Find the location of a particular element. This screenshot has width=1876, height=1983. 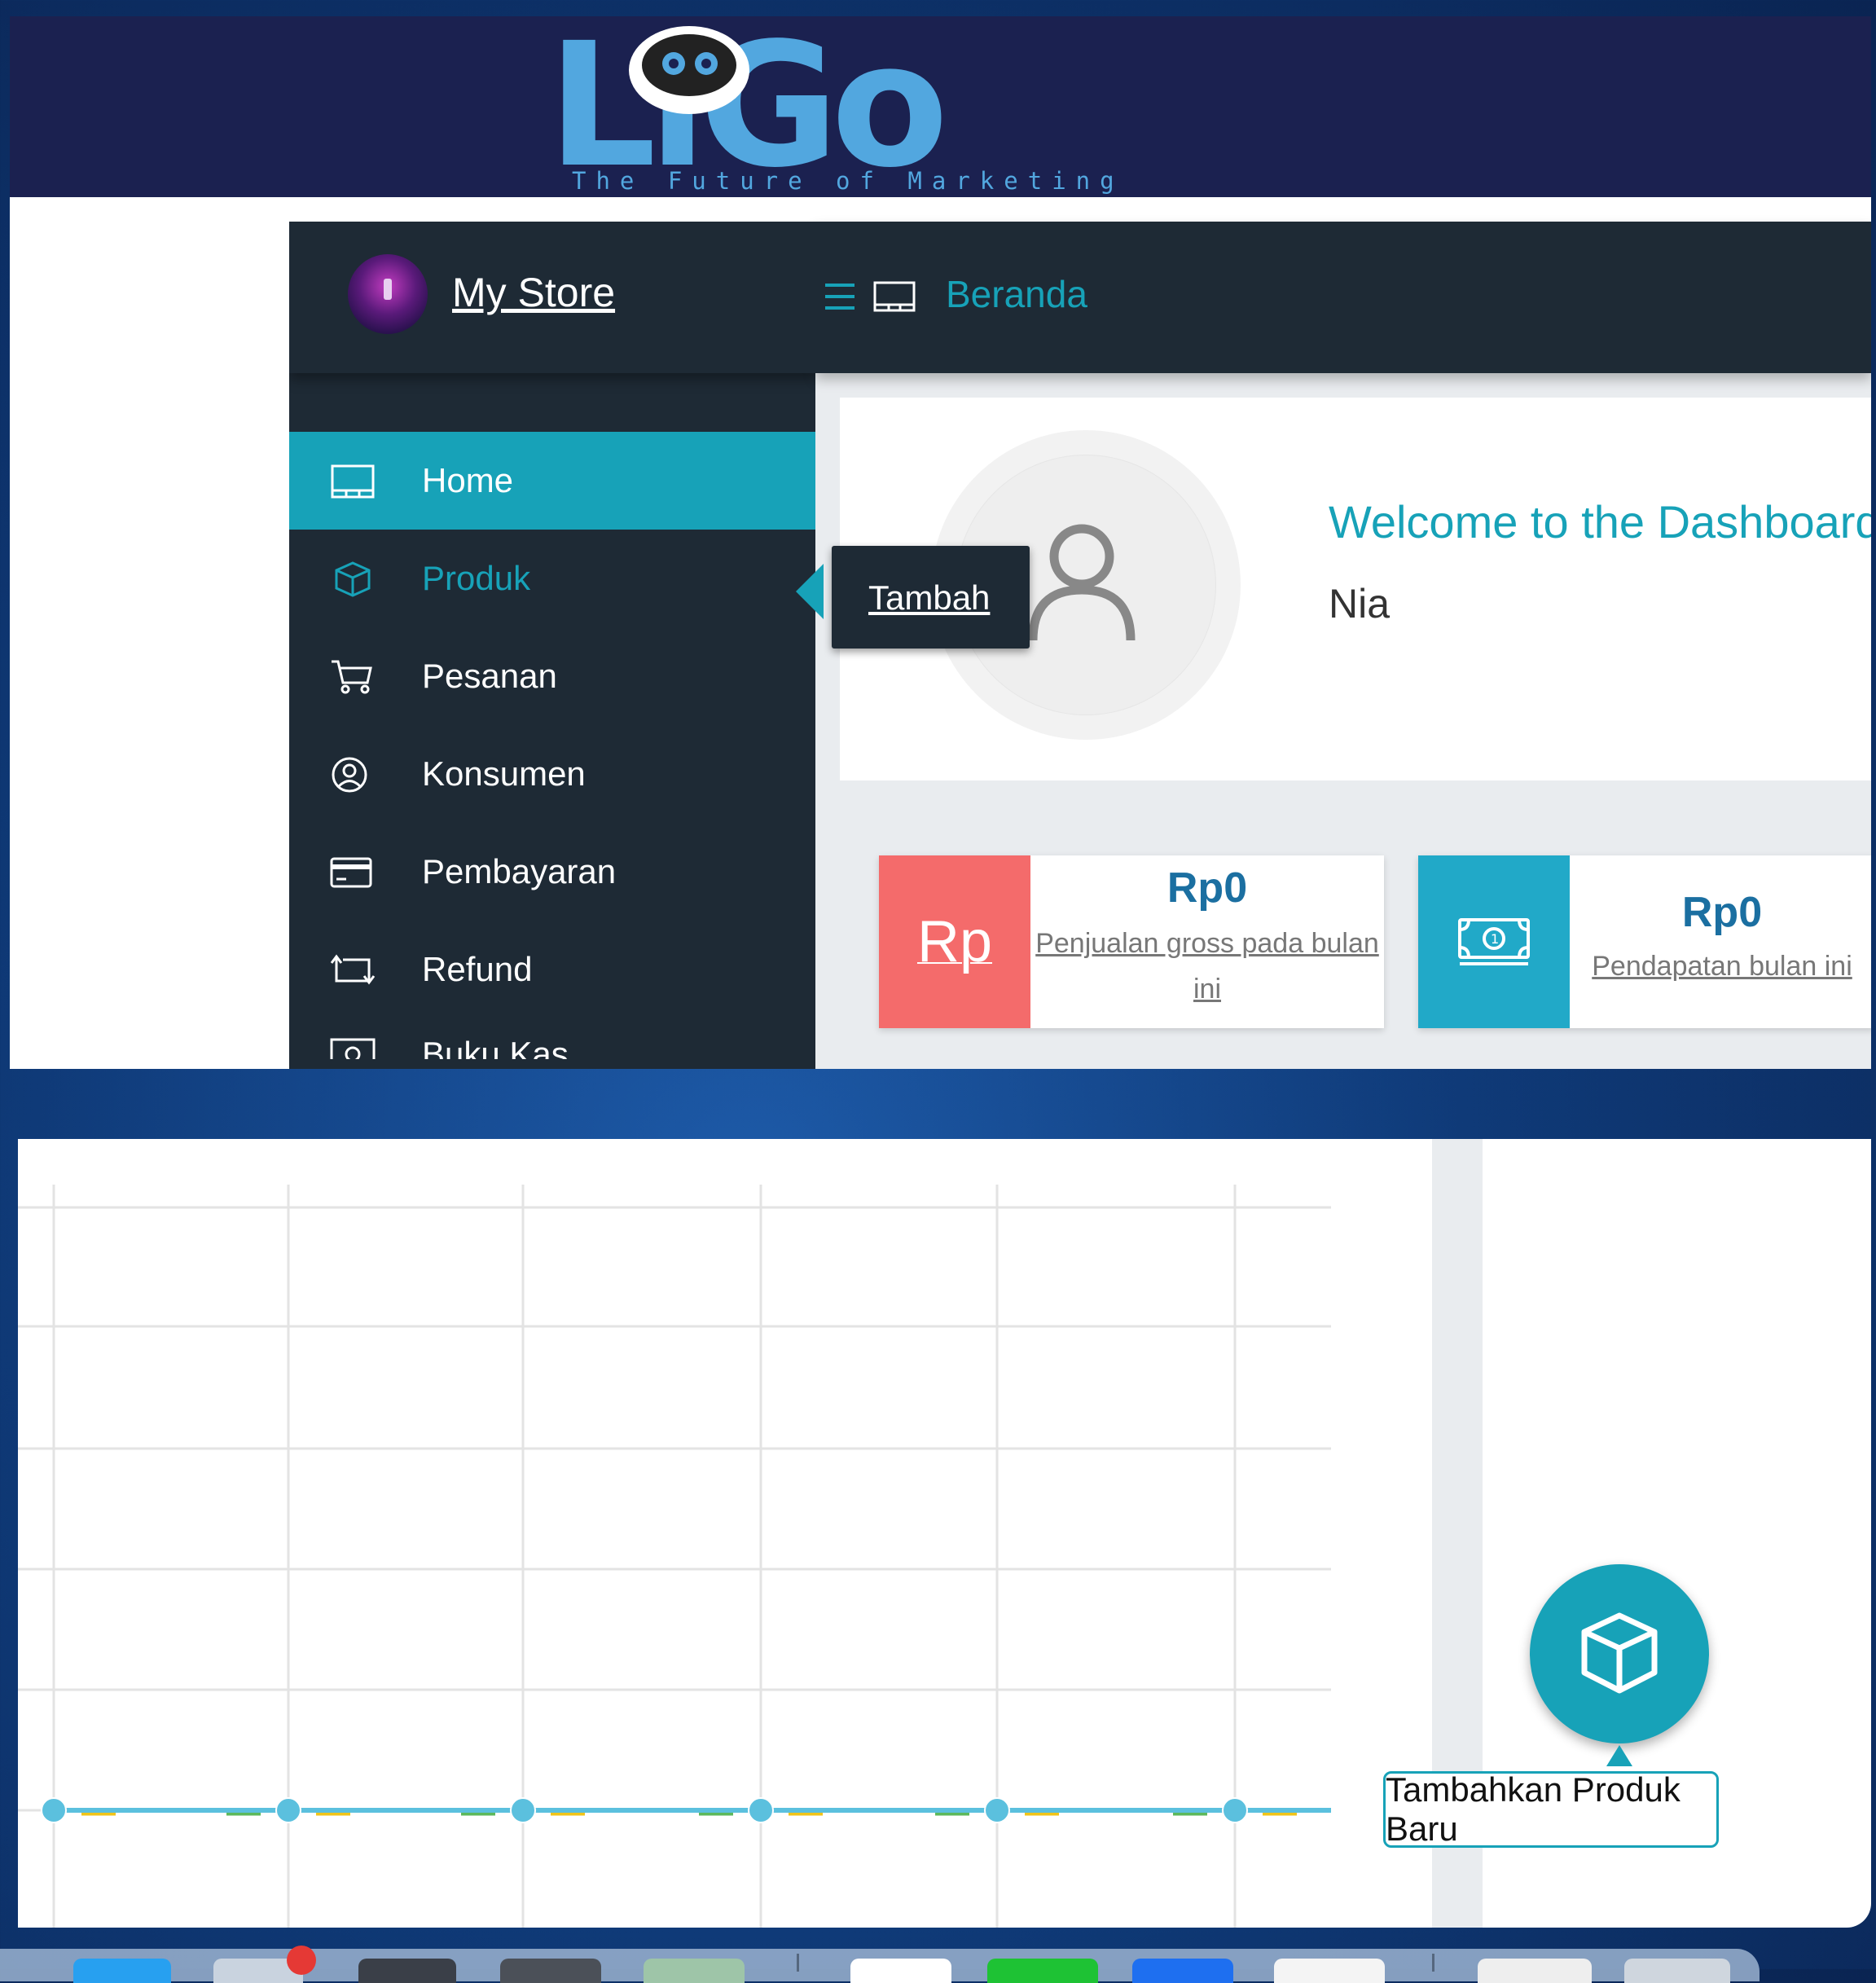

sidebar-item-label: Refund is located at coordinates (477, 969).